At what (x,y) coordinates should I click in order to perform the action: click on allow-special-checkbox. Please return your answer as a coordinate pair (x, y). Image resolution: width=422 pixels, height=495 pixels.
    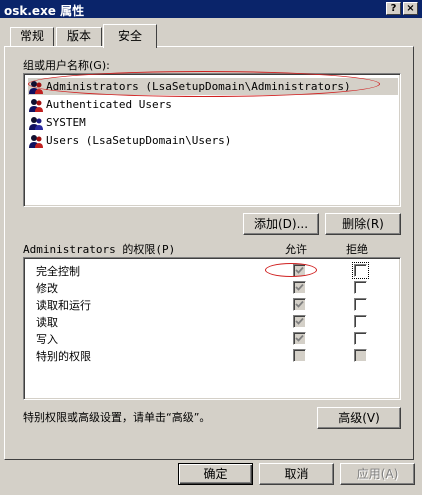
    Looking at the image, I should click on (299, 355).